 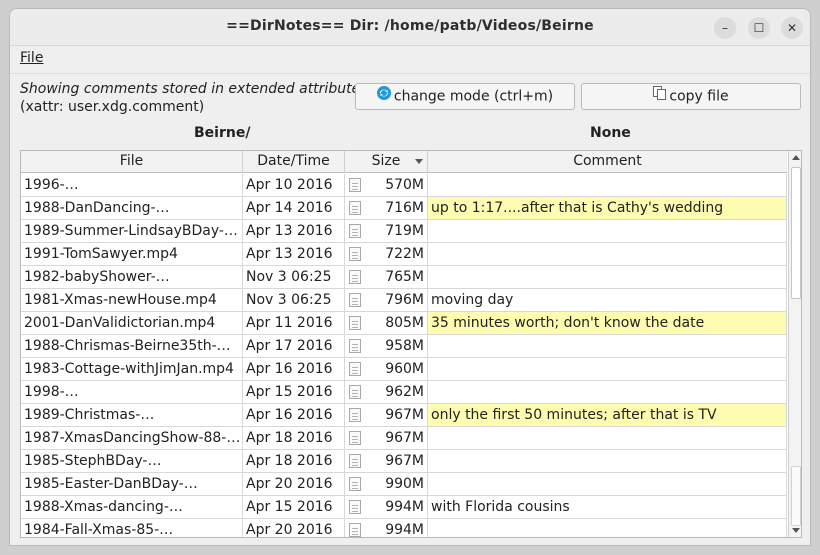 I want to click on cell-size: 722M, so click(x=386, y=254).